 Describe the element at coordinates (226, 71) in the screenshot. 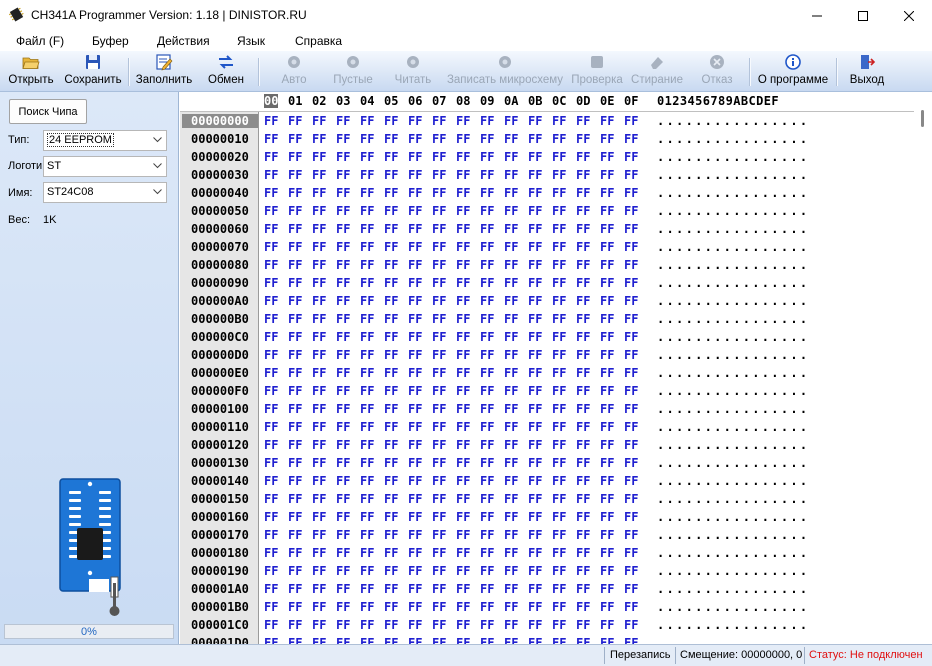

I see `exchange-button: Обмен` at that location.